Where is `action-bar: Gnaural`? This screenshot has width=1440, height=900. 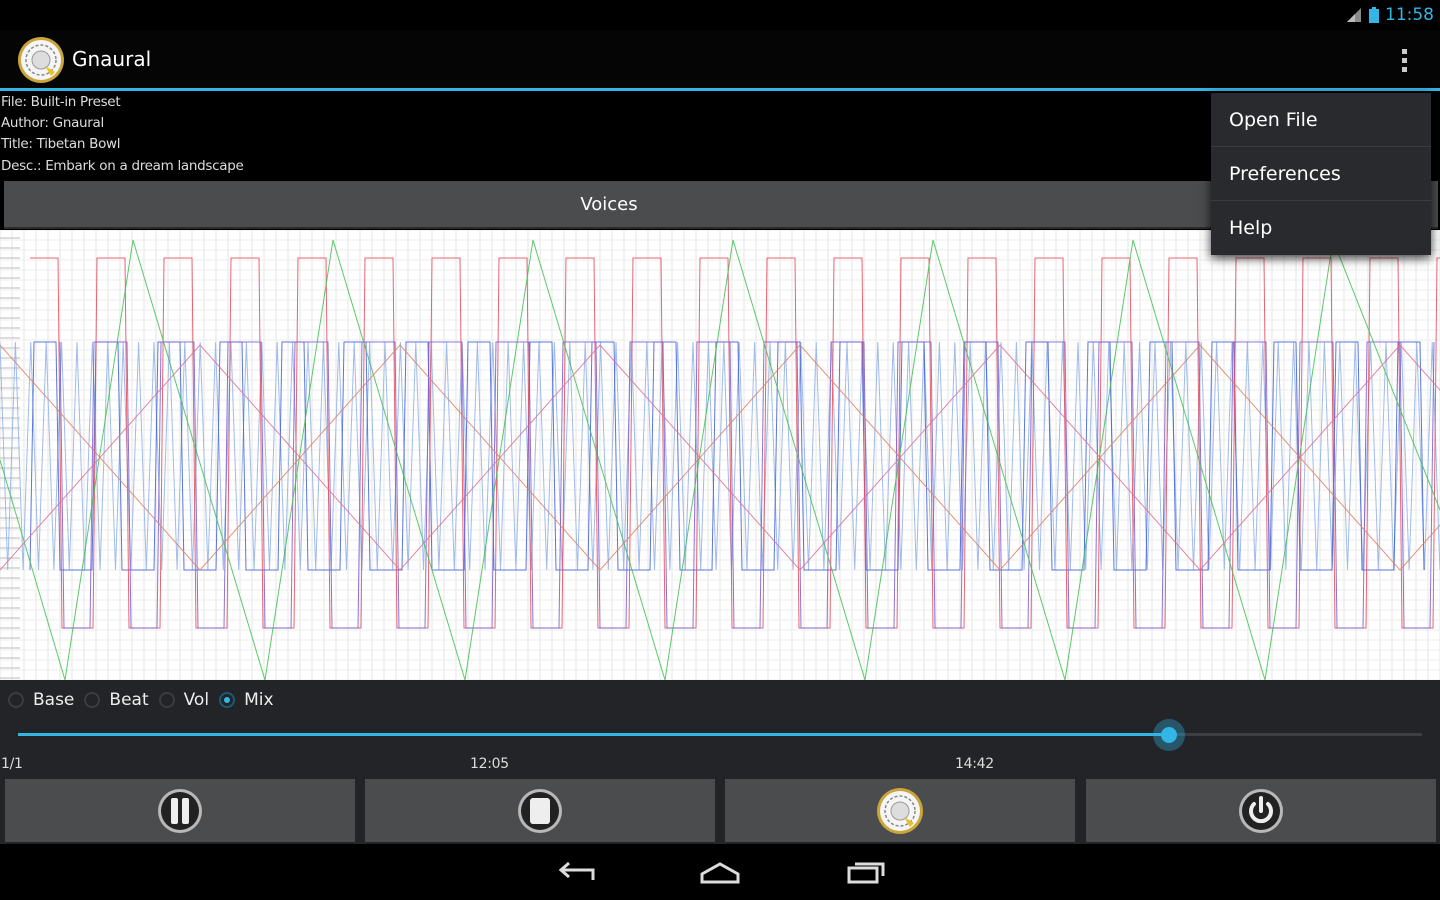 action-bar: Gnaural is located at coordinates (720, 60).